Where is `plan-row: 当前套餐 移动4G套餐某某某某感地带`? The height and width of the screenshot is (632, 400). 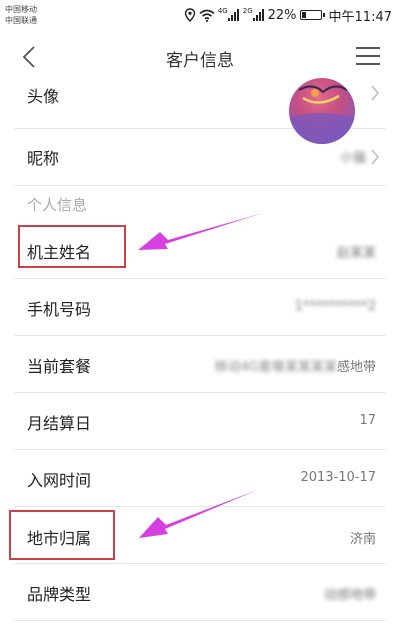 plan-row: 当前套餐 移动4G套餐某某某某感地带 is located at coordinates (200, 364).